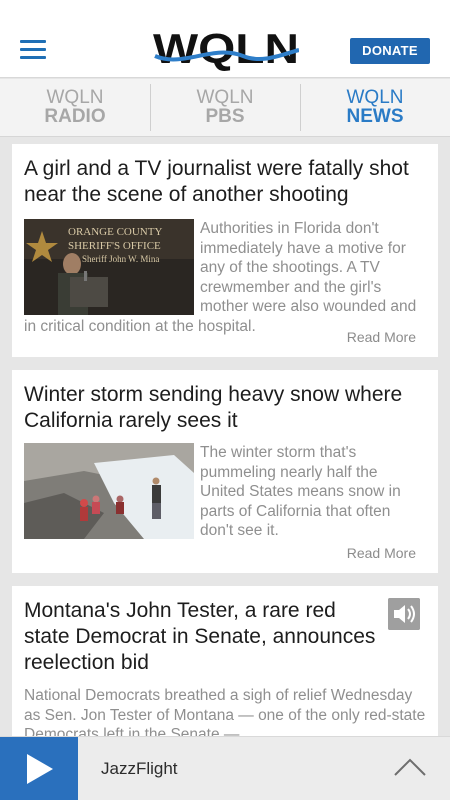 Image resolution: width=450 pixels, height=800 pixels. What do you see at coordinates (225, 116) in the screenshot?
I see `tab-label-bottom: PBS` at bounding box center [225, 116].